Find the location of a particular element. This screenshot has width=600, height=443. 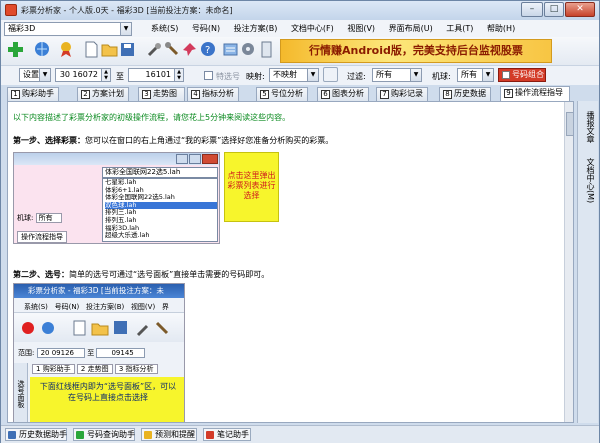

range-to-input: 16101 ▲ ▼ is located at coordinates (156, 75).